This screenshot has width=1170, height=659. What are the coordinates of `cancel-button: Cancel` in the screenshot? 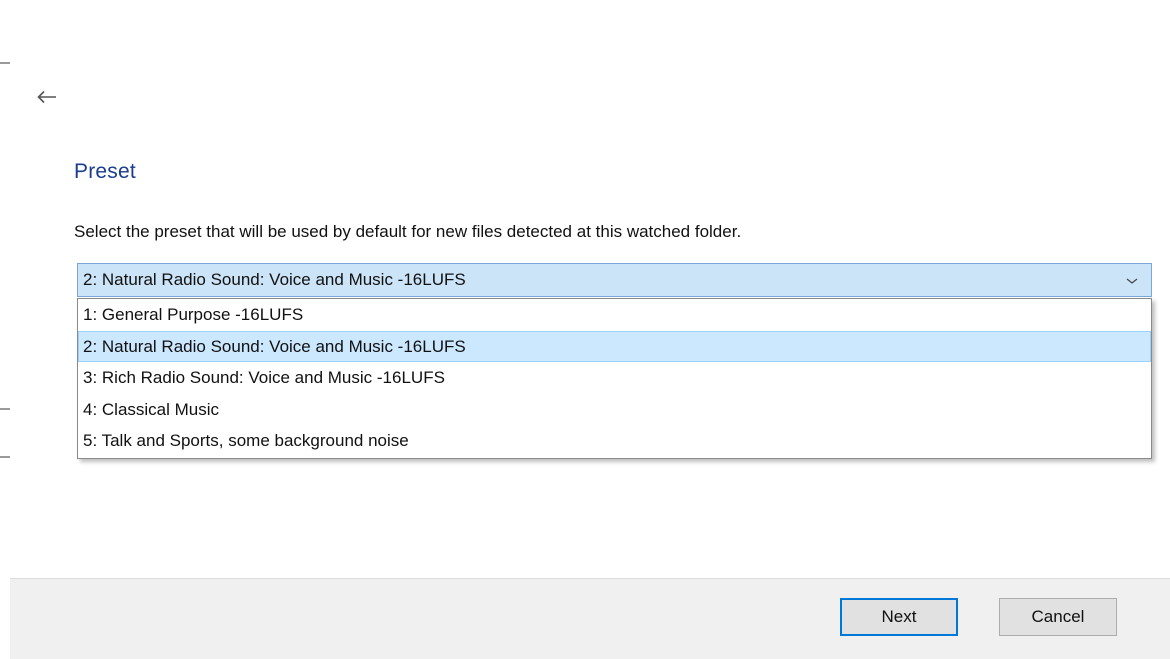 It's located at (1058, 617).